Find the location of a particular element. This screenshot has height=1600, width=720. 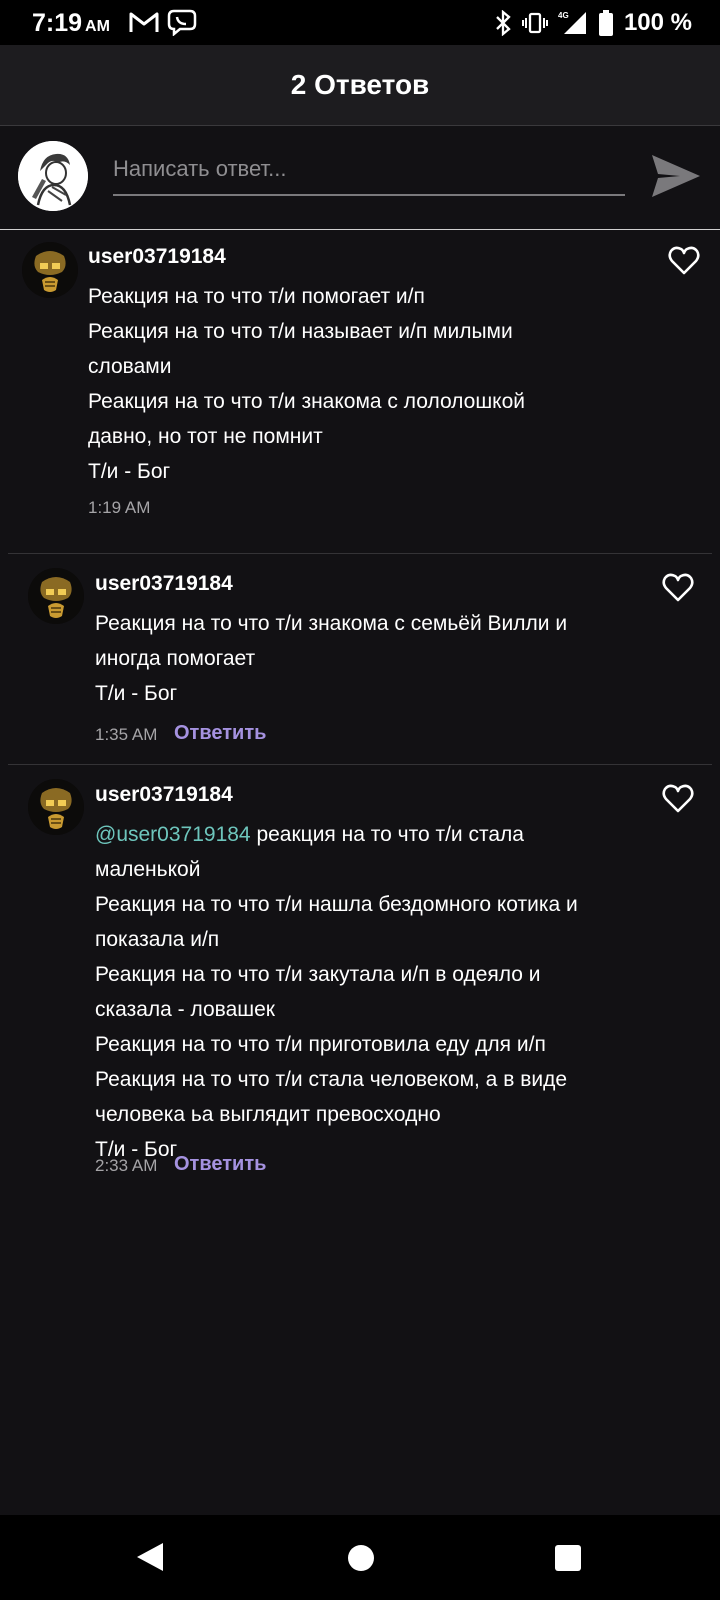

comment-time: 1:35 AM is located at coordinates (126, 734).